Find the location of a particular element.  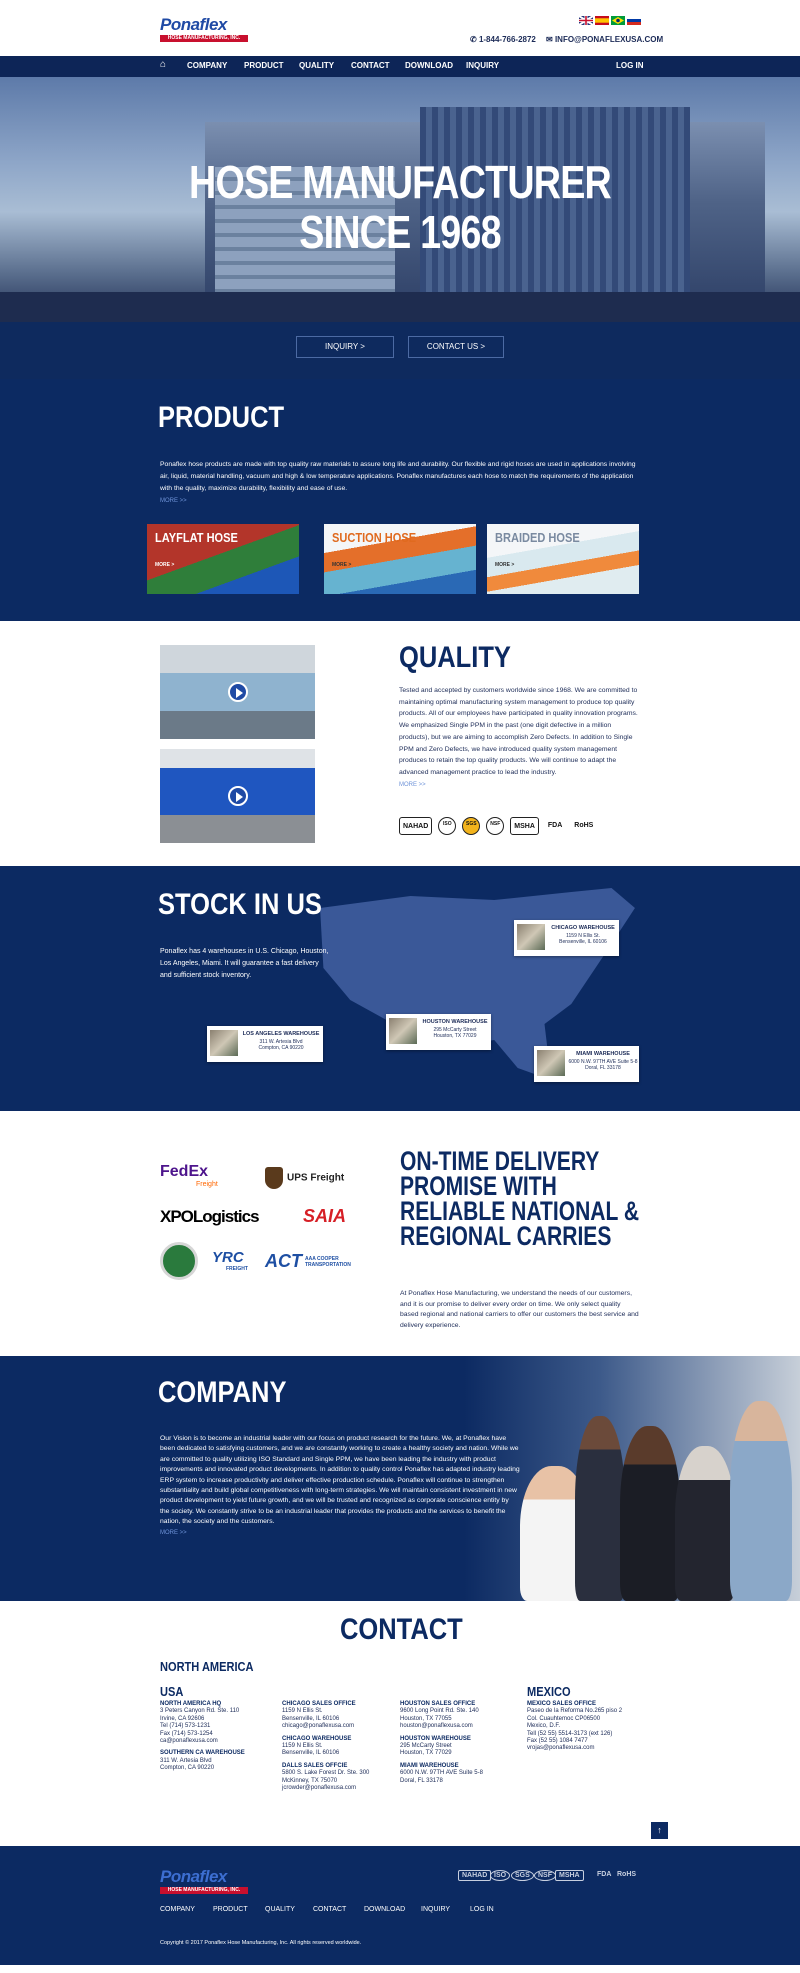

office-title: MEXICO SALES OFFICE is located at coordinates (562, 1704).